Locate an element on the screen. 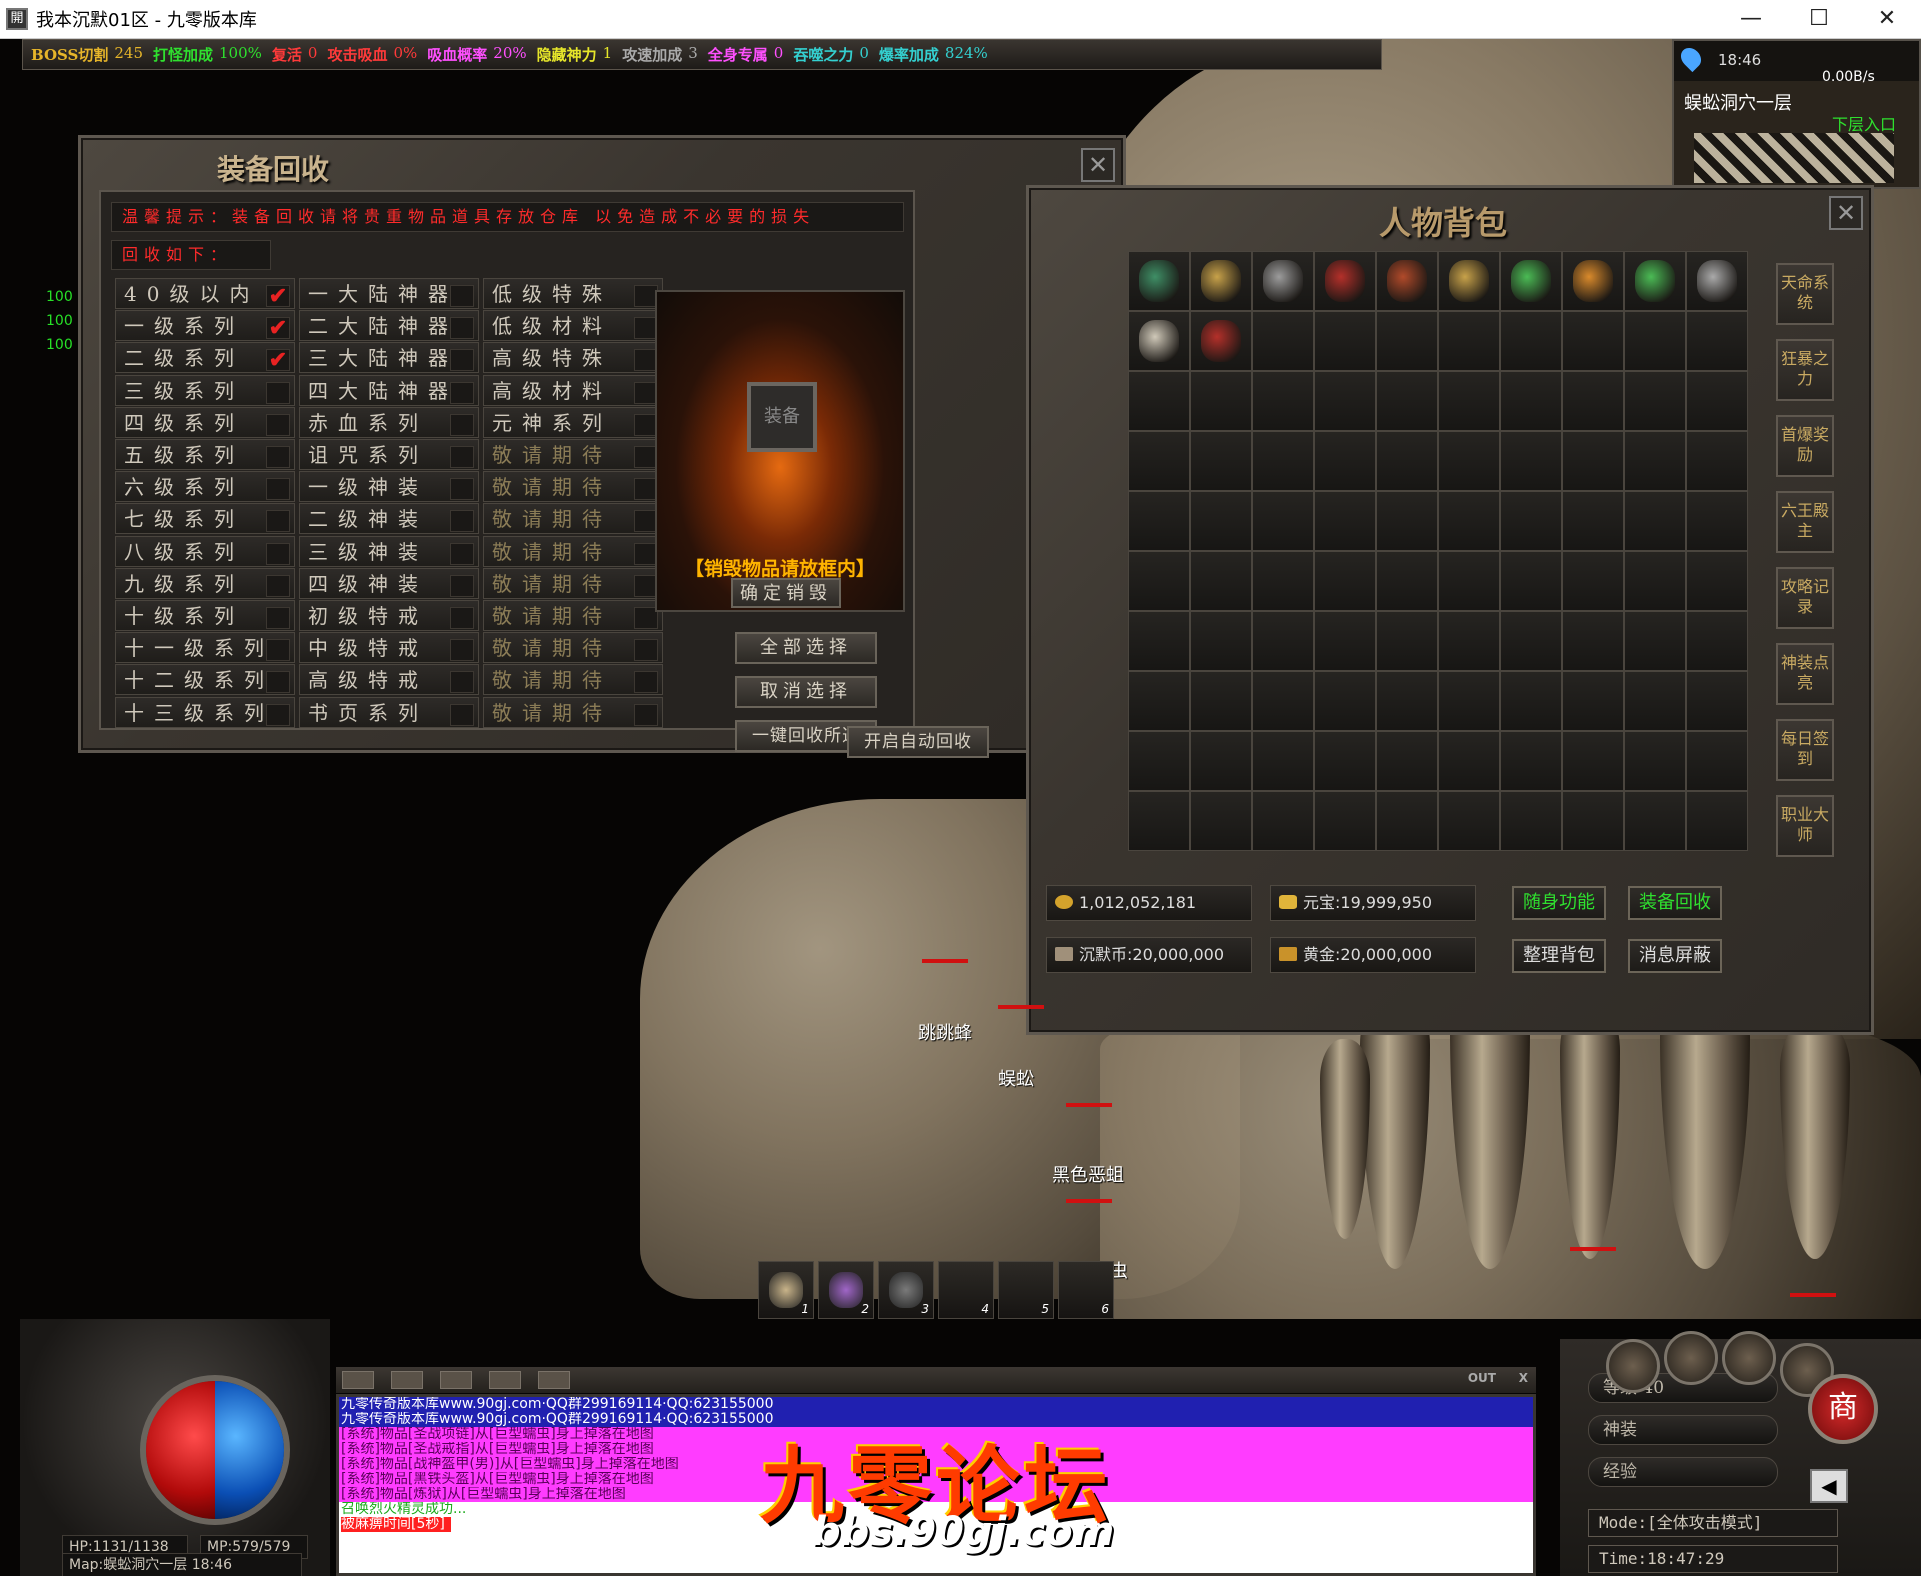 This screenshot has height=1576, width=1921. recycle-option: 二级系列 ✔ is located at coordinates (205, 358).